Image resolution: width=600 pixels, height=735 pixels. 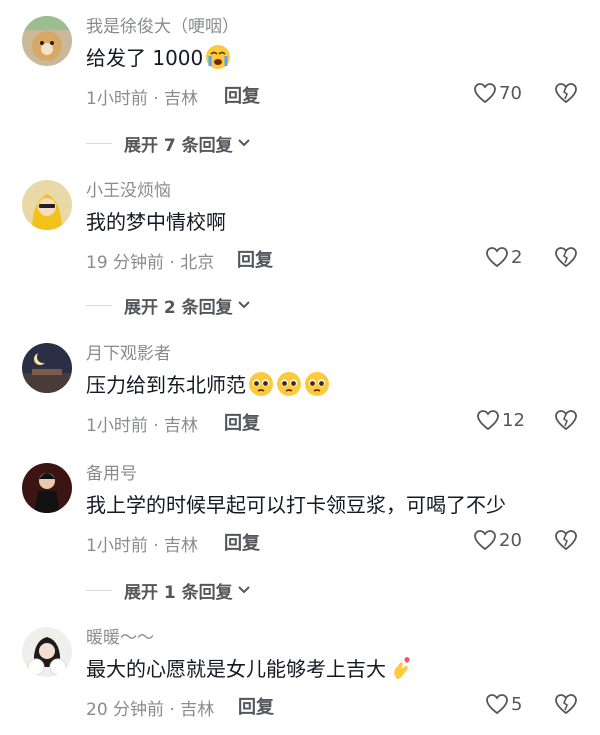 What do you see at coordinates (150, 263) in the screenshot?
I see `comment-meta: 19 分钟前 · 北京` at bounding box center [150, 263].